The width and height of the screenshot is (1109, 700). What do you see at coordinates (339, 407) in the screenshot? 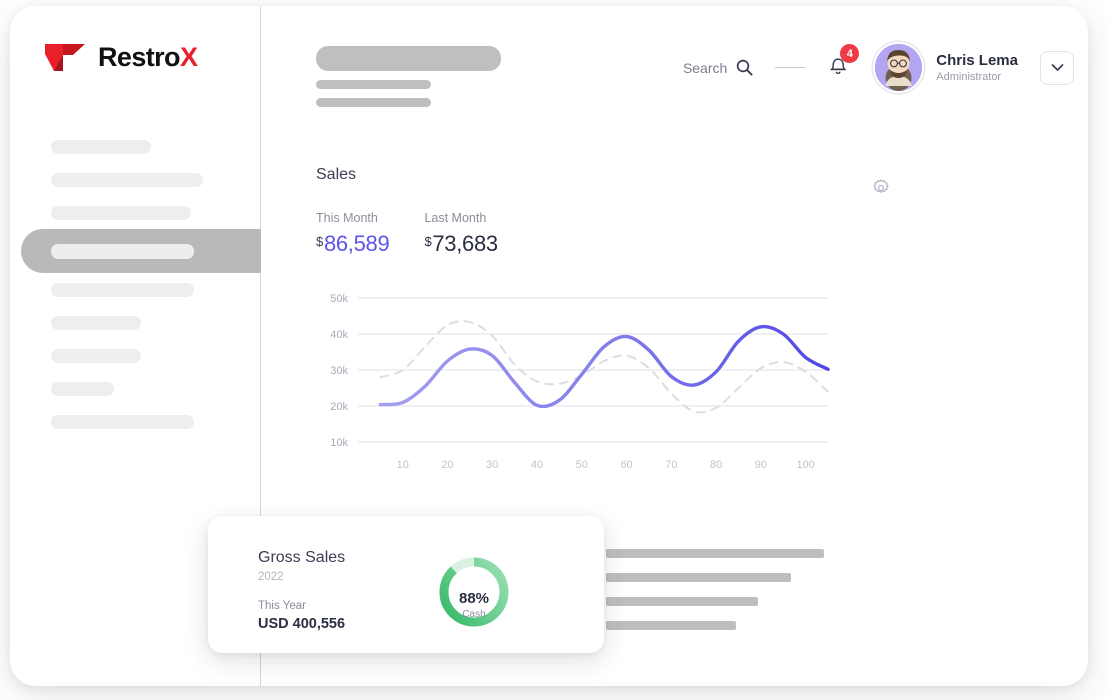
I see `svg-text: 20k` at bounding box center [339, 407].